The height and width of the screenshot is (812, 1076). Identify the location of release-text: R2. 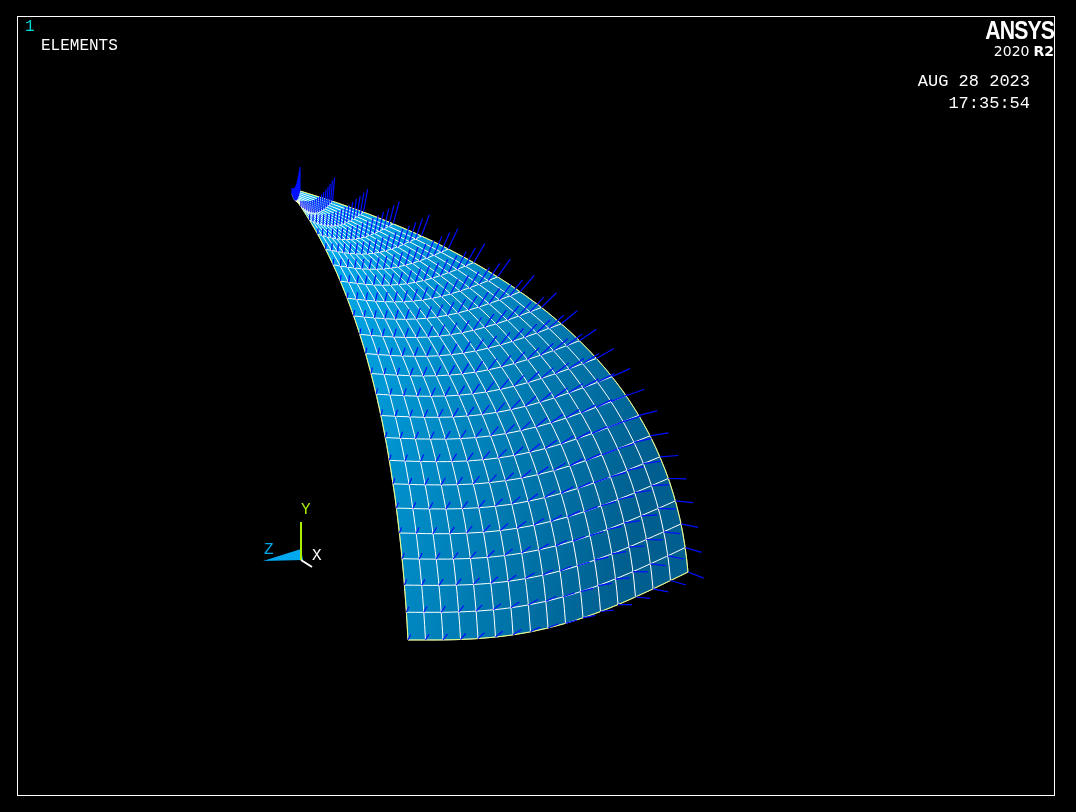
(1043, 51).